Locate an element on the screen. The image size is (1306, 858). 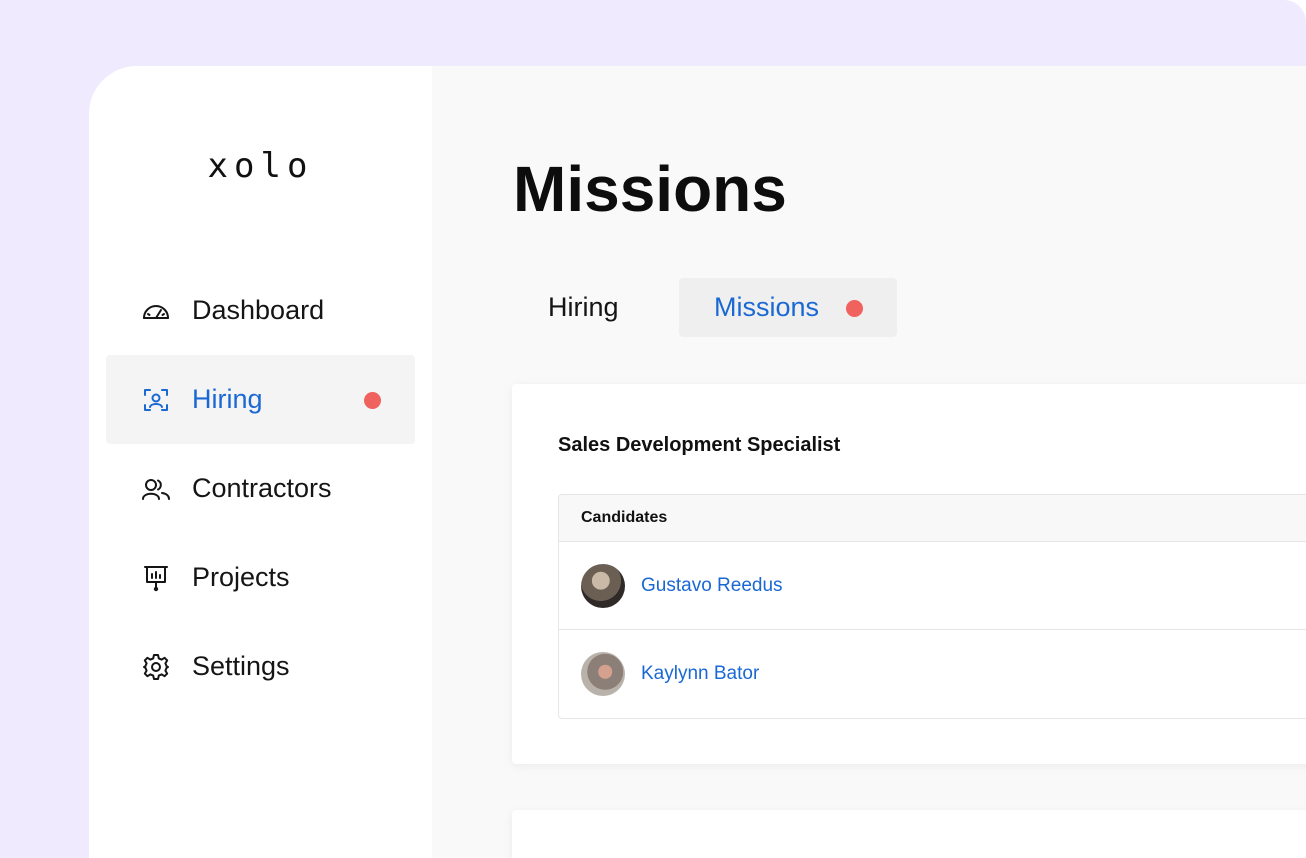
tab-hiring: Hiring is located at coordinates (605, 307).